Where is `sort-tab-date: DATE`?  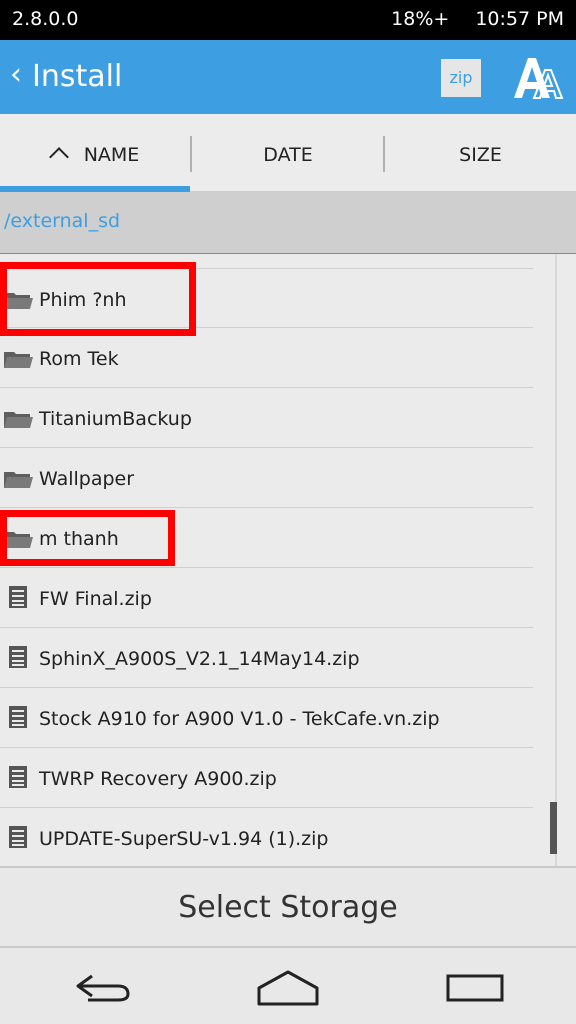
sort-tab-date: DATE is located at coordinates (288, 153).